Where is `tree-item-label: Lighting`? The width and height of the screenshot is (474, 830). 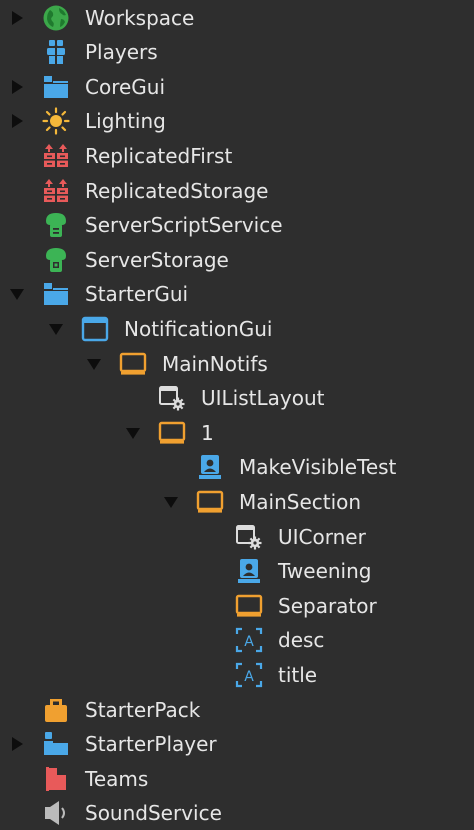
tree-item-label: Lighting is located at coordinates (125, 121).